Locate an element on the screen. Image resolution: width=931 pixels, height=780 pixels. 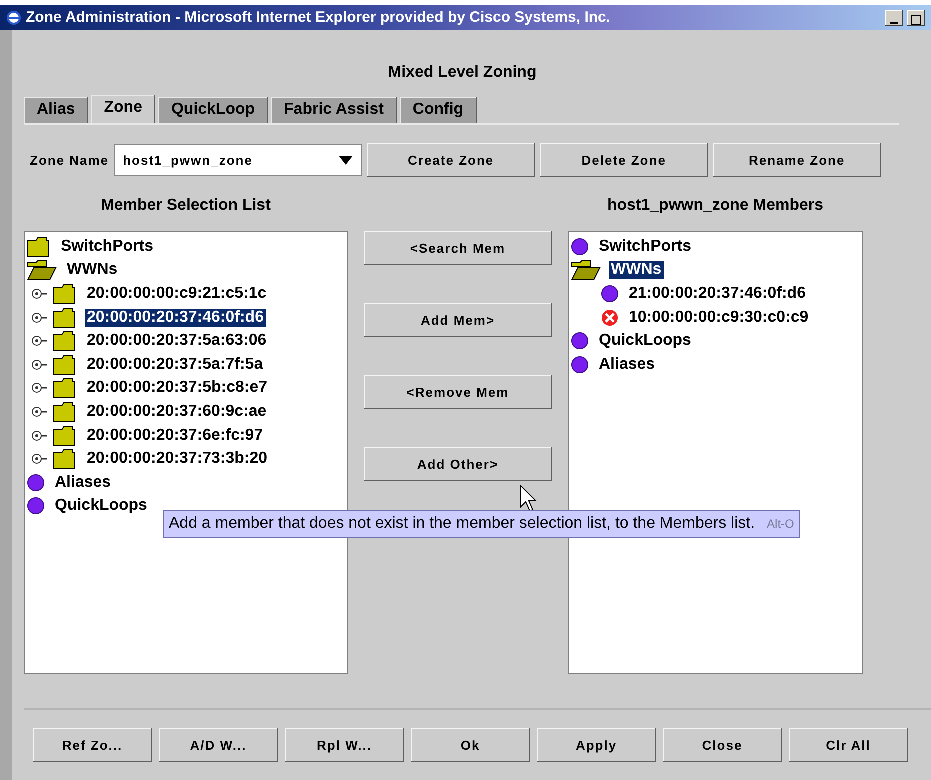
tooltip-text: Add a member that does not exist in the member selection list, to the Members list. is located at coordinates (462, 524).